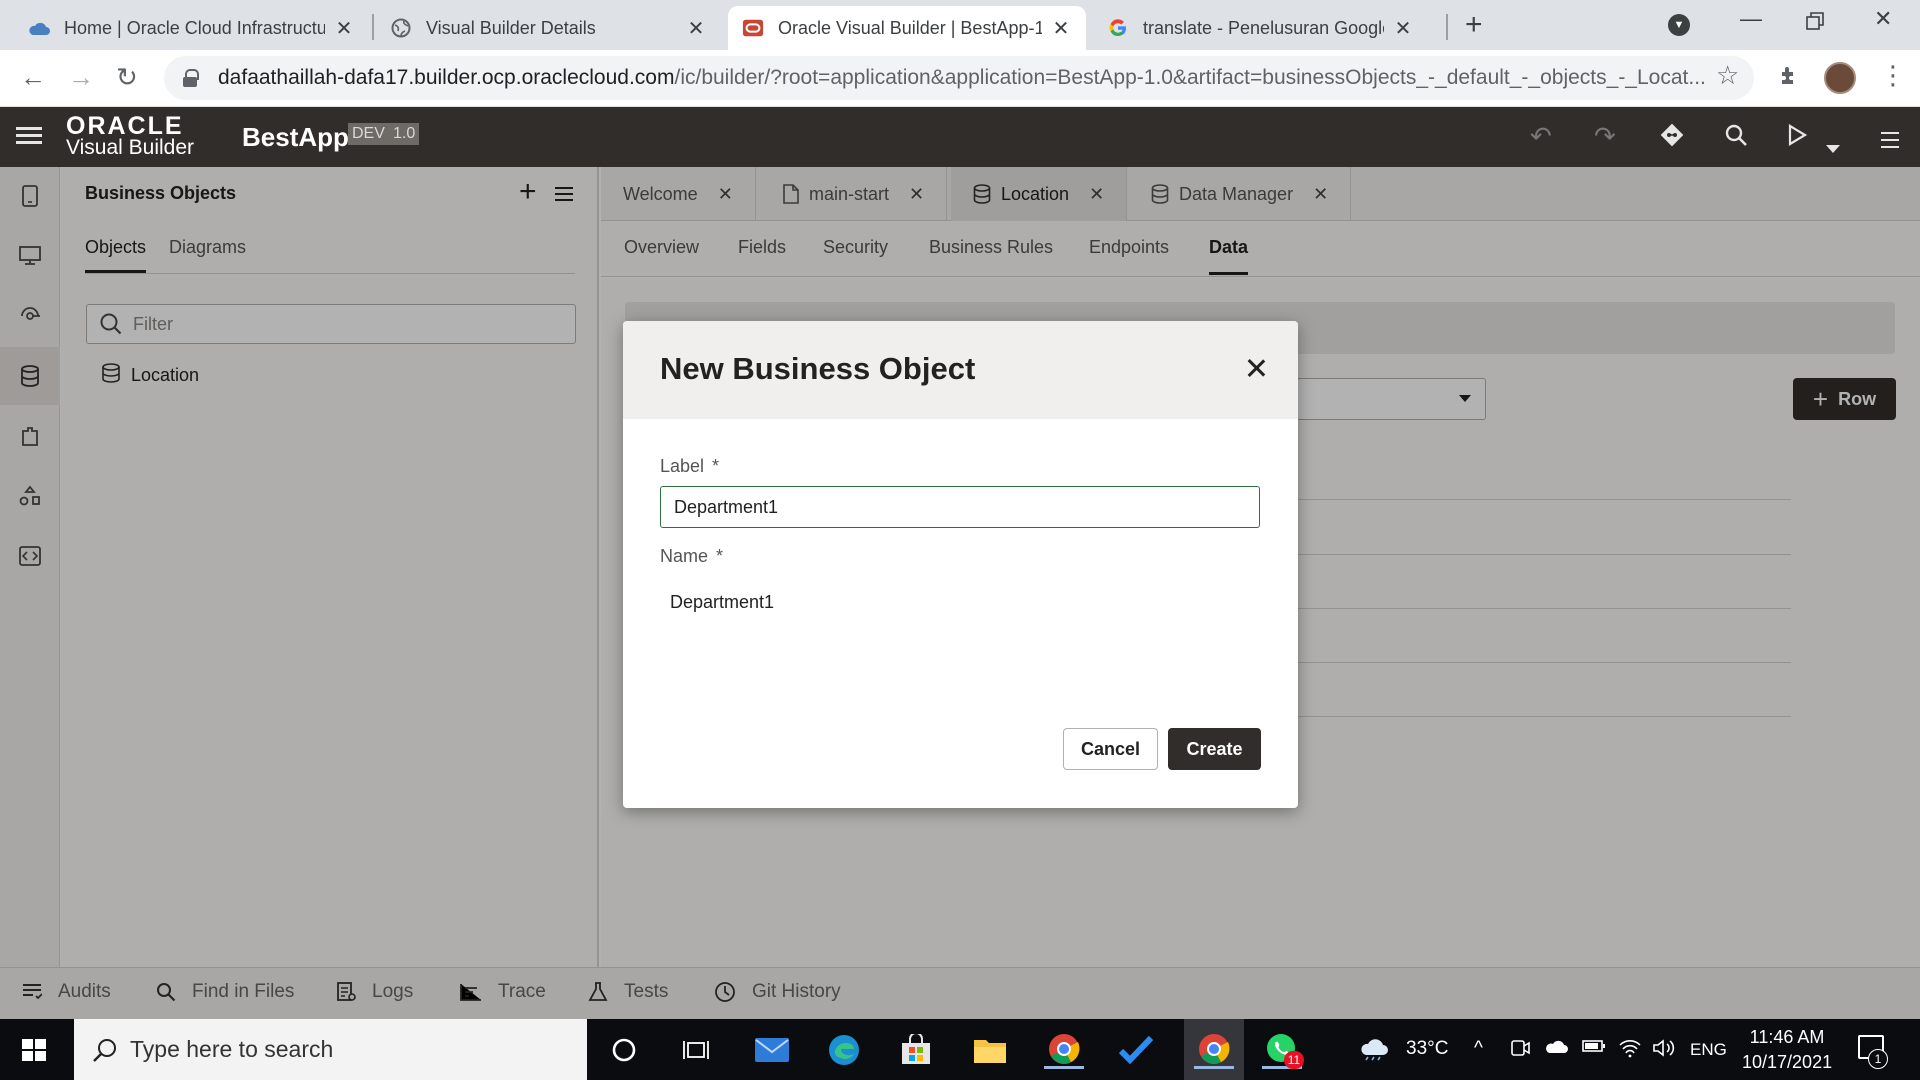 The image size is (1920, 1080). Describe the element at coordinates (33, 77) in the screenshot. I see `back-icon: ←` at that location.